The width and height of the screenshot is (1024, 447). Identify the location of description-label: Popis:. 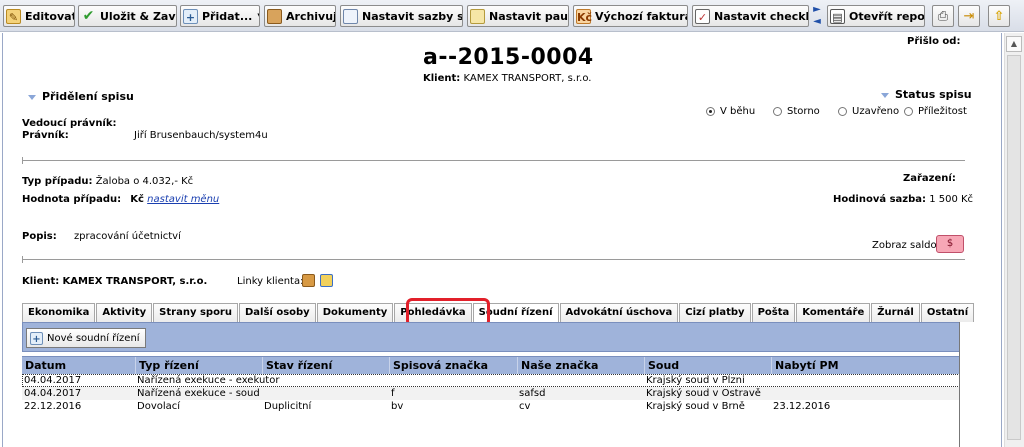
(39, 236).